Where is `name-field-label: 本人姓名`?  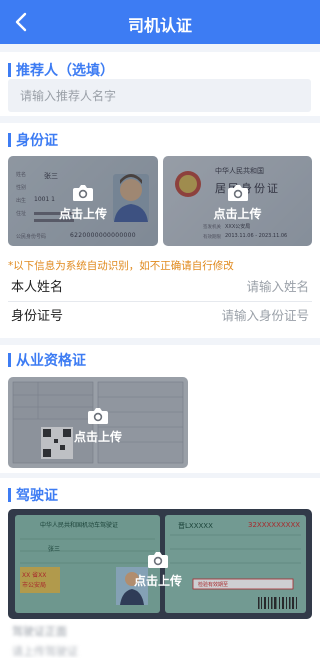 name-field-label: 本人姓名 is located at coordinates (37, 287).